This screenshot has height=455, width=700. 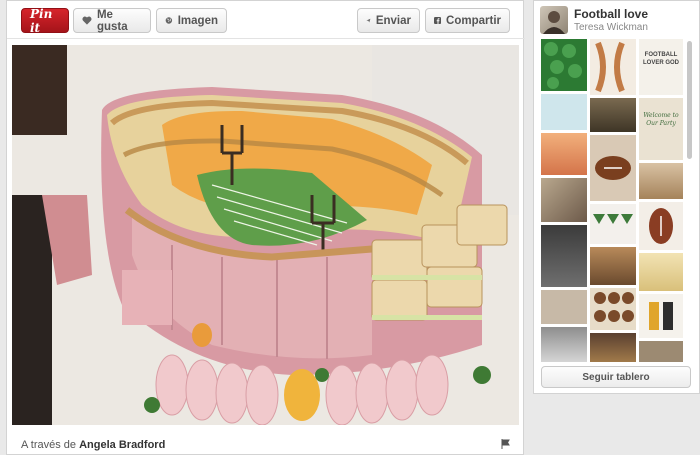 What do you see at coordinates (661, 119) in the screenshot?
I see `thumbnail-caption-welcome: Welcome to Our Party` at bounding box center [661, 119].